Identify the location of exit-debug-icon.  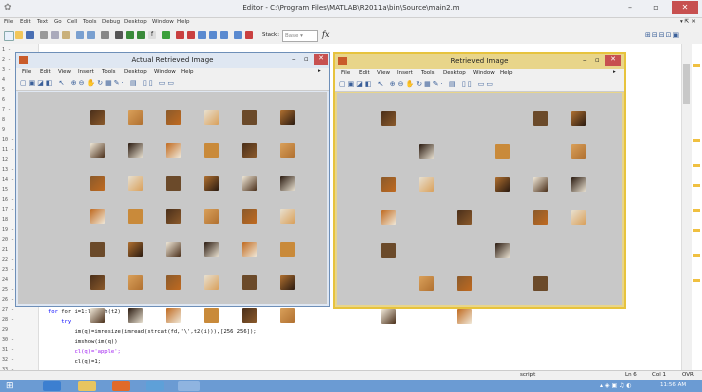
(249, 35).